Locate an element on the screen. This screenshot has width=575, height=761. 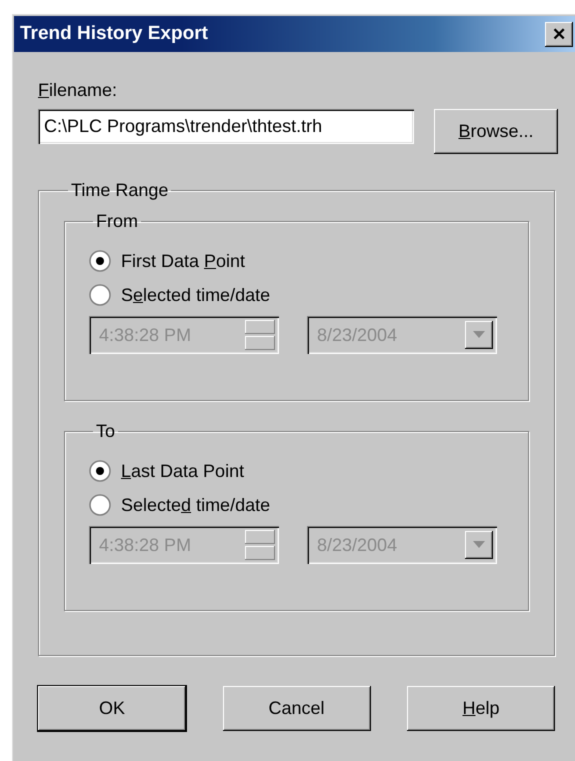
group-title: Time Range is located at coordinates (120, 190).